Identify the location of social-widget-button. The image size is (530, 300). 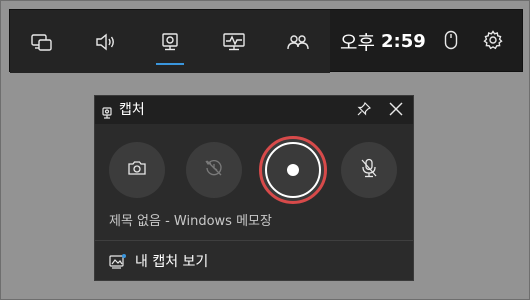
(298, 41).